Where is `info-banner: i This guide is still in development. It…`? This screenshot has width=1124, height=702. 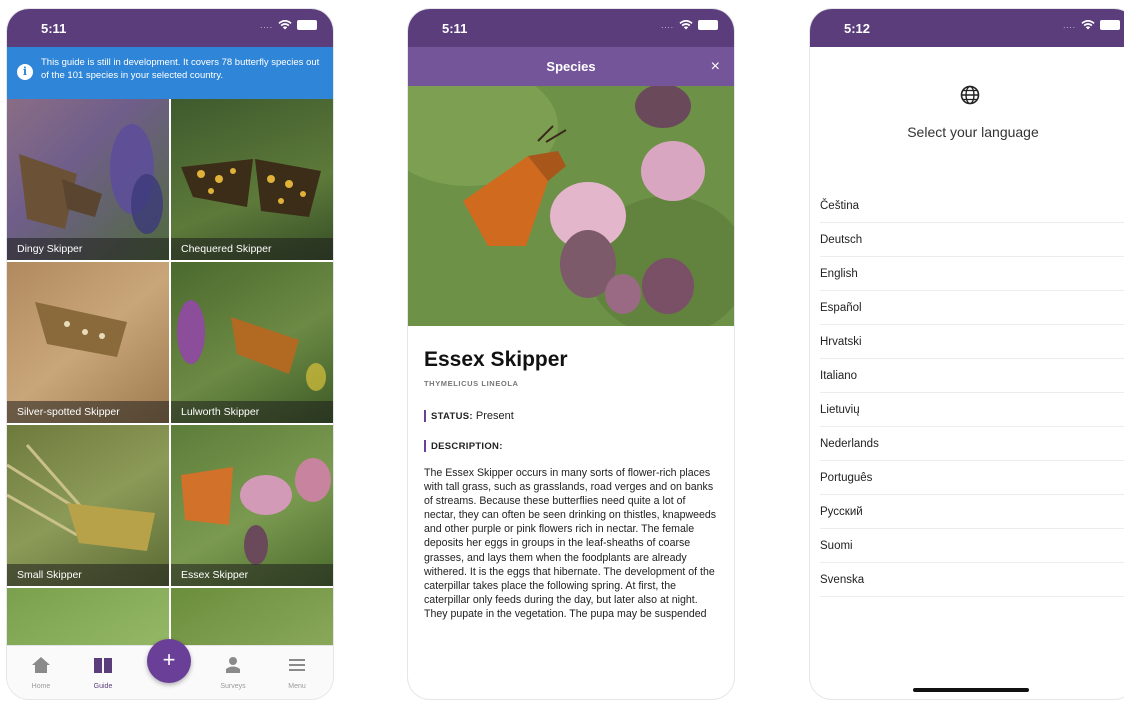
info-banner: i This guide is still in development. It… is located at coordinates (170, 73).